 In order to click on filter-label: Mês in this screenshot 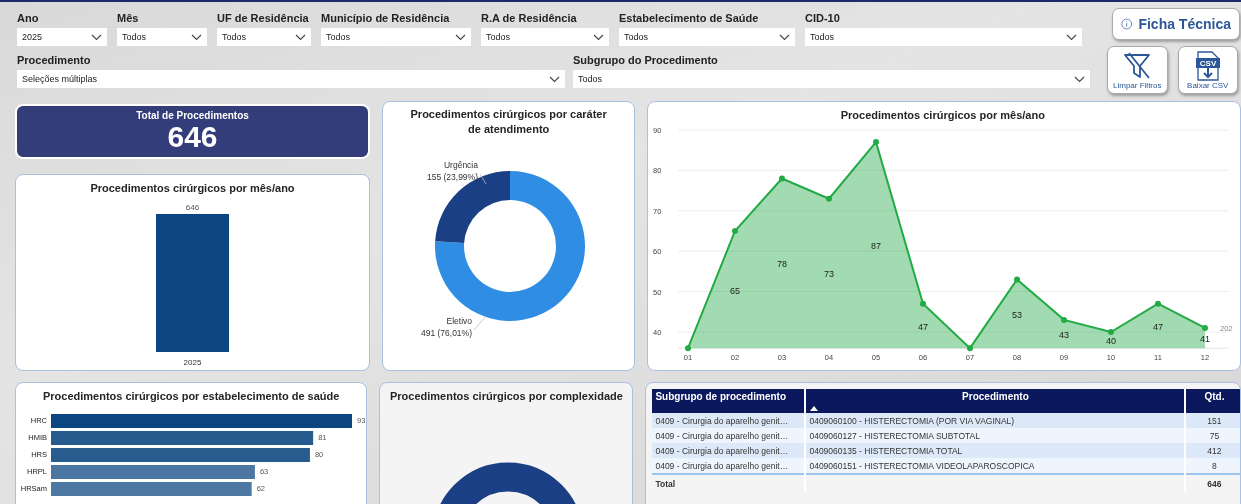, I will do `click(128, 18)`.